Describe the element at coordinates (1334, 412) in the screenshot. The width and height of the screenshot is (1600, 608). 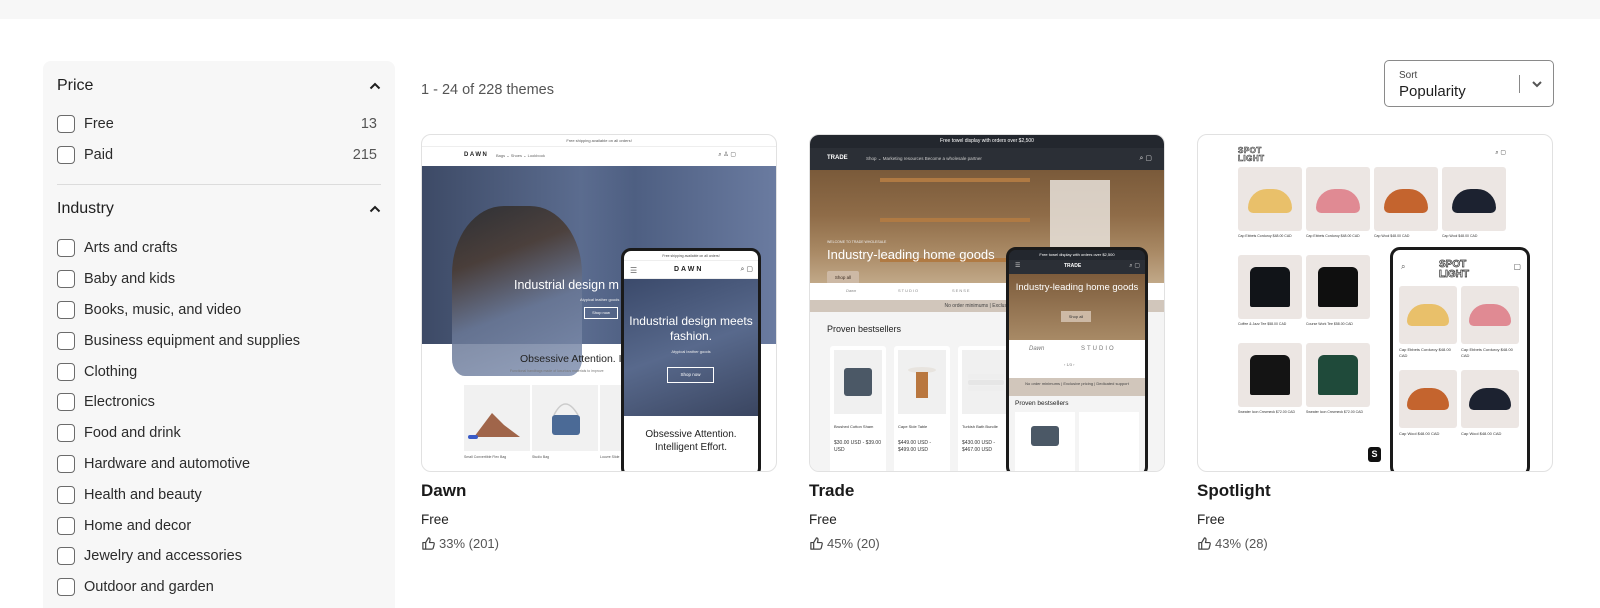
I see `preview-product-label: Sweater Icon Crewneck $72.00 CAD` at that location.